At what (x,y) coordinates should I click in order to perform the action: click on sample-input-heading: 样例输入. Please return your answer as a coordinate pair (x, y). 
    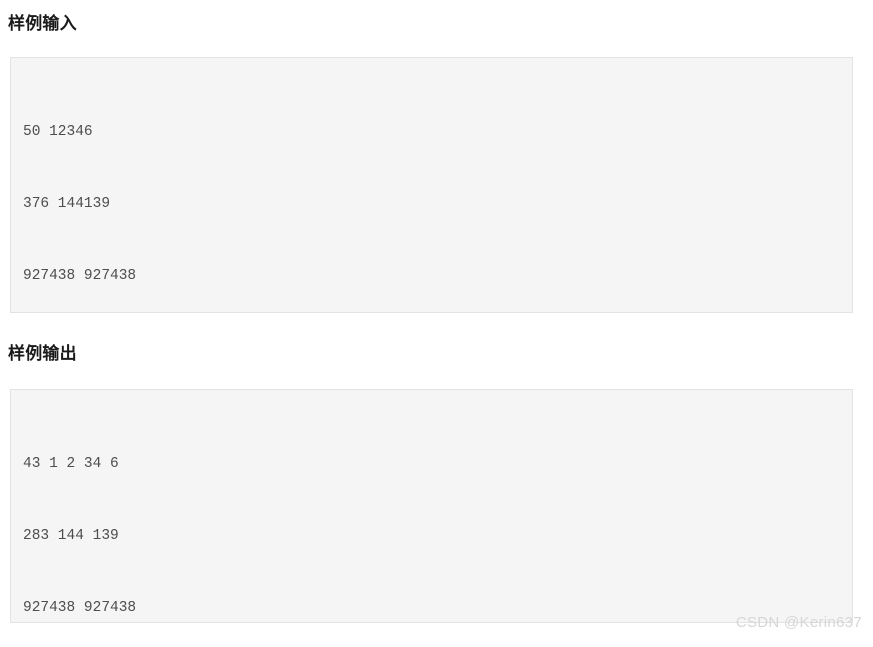
    Looking at the image, I should click on (42, 23).